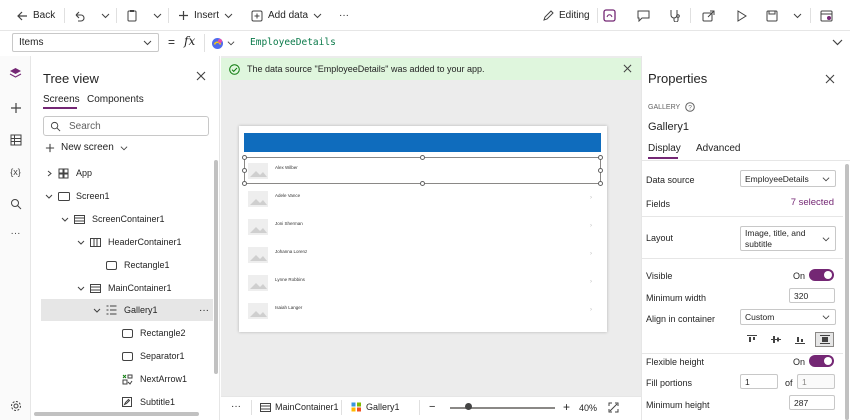 Image resolution: width=850 pixels, height=420 pixels. Describe the element at coordinates (788, 178) in the screenshot. I see `data-source-dropdown: EmployeeDetails` at that location.